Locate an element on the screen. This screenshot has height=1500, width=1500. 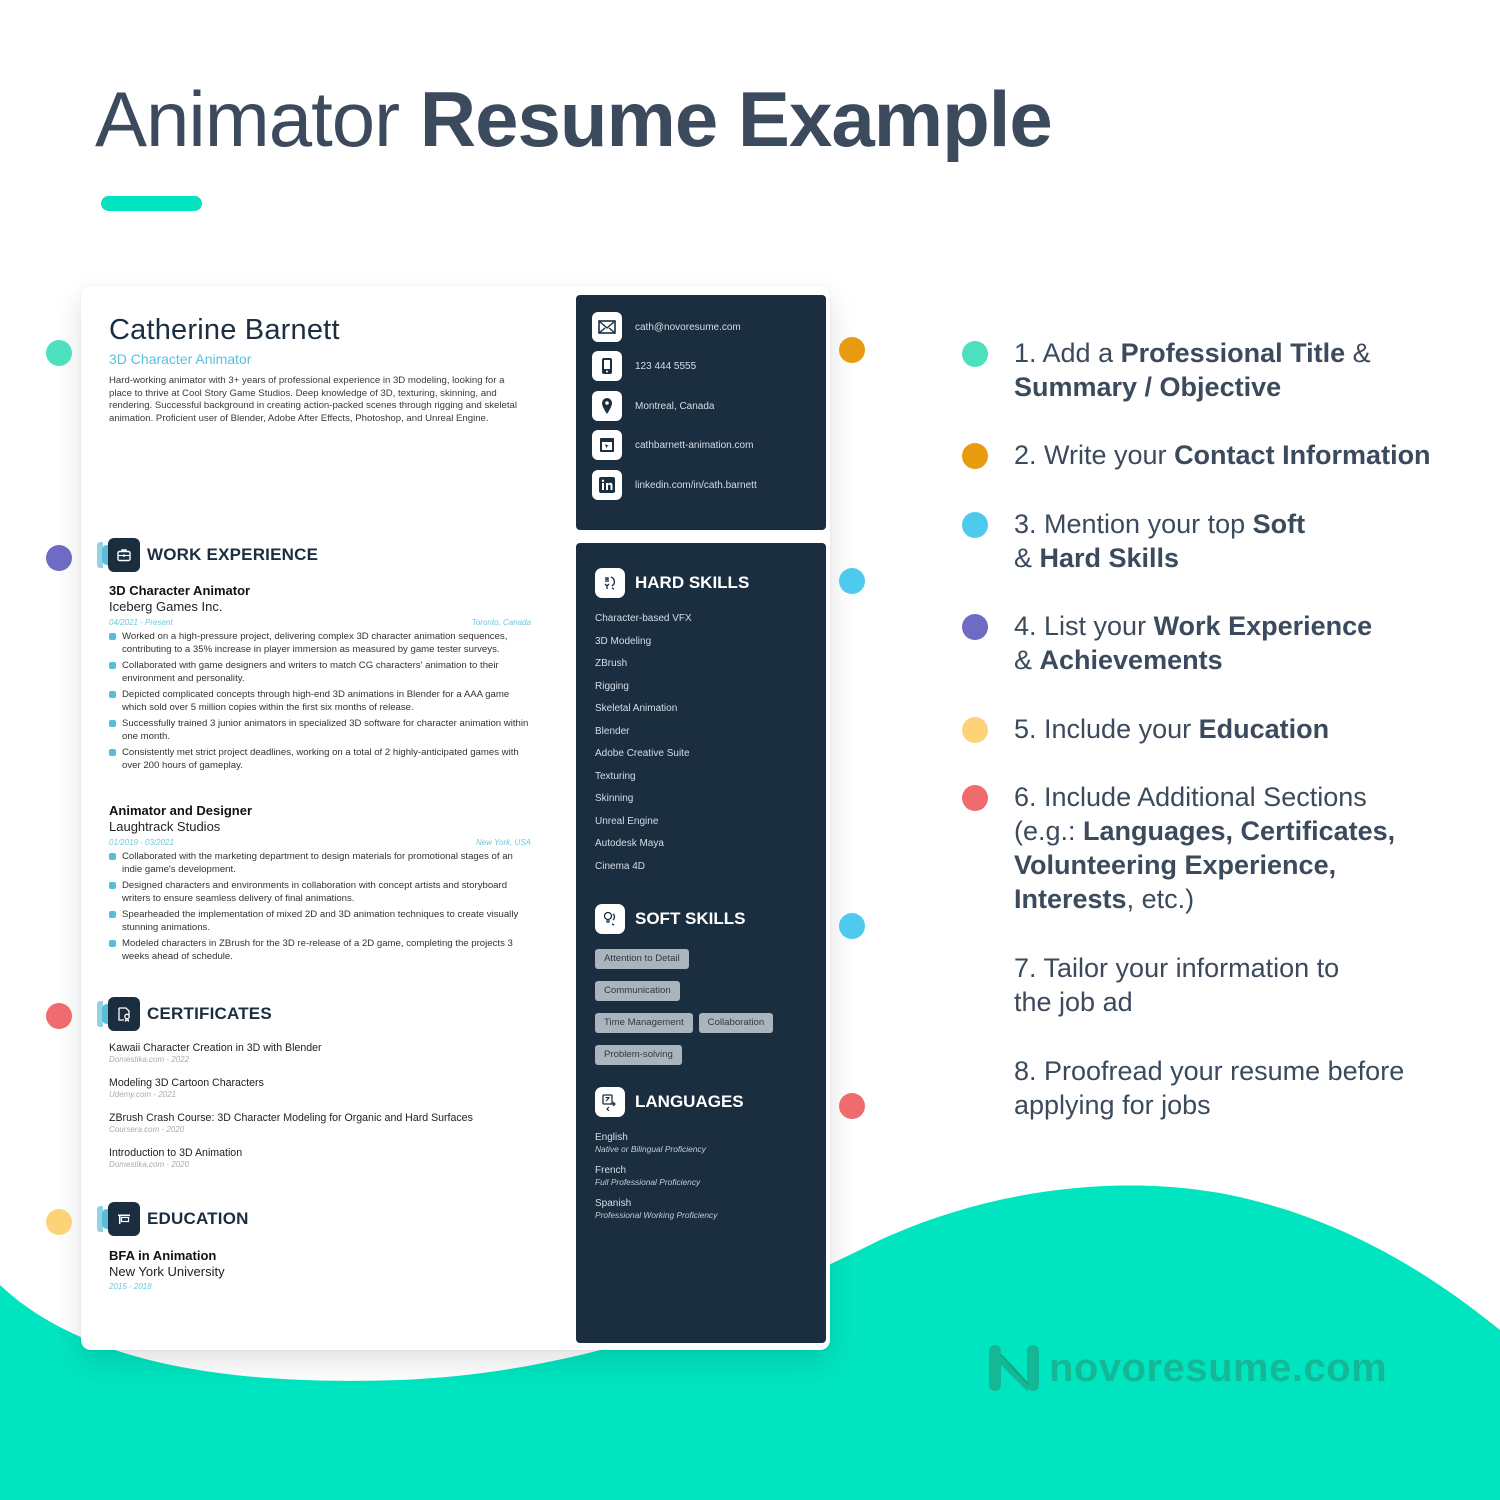
soft-skills-icon is located at coordinates (610, 919).